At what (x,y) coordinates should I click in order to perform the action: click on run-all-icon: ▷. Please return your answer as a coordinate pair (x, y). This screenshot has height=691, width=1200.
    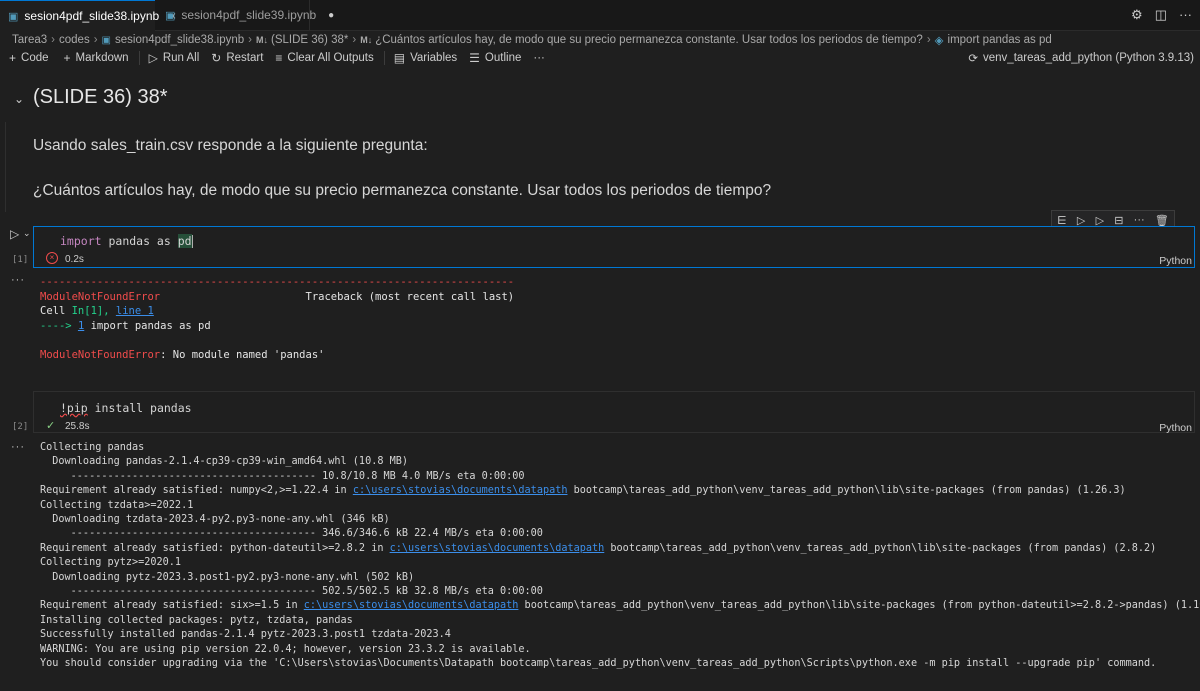
    Looking at the image, I should click on (153, 58).